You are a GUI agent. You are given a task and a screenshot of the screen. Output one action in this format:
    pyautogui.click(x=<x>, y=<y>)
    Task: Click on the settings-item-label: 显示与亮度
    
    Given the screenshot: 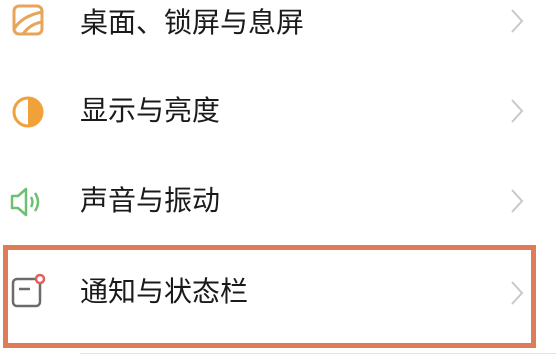 What is the action you would take?
    pyautogui.click(x=150, y=110)
    